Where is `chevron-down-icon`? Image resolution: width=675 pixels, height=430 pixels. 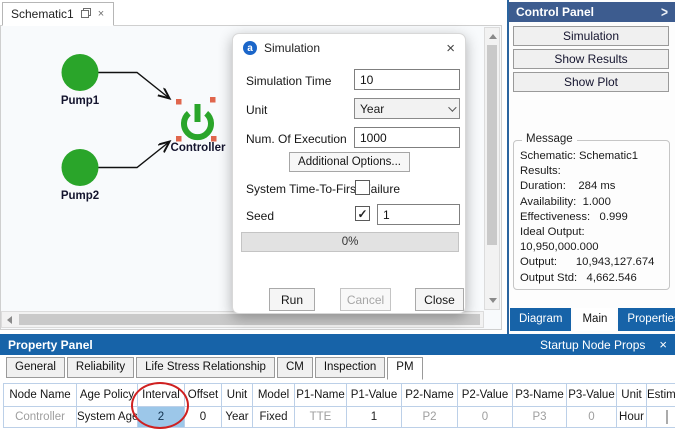 chevron-down-icon is located at coordinates (452, 107).